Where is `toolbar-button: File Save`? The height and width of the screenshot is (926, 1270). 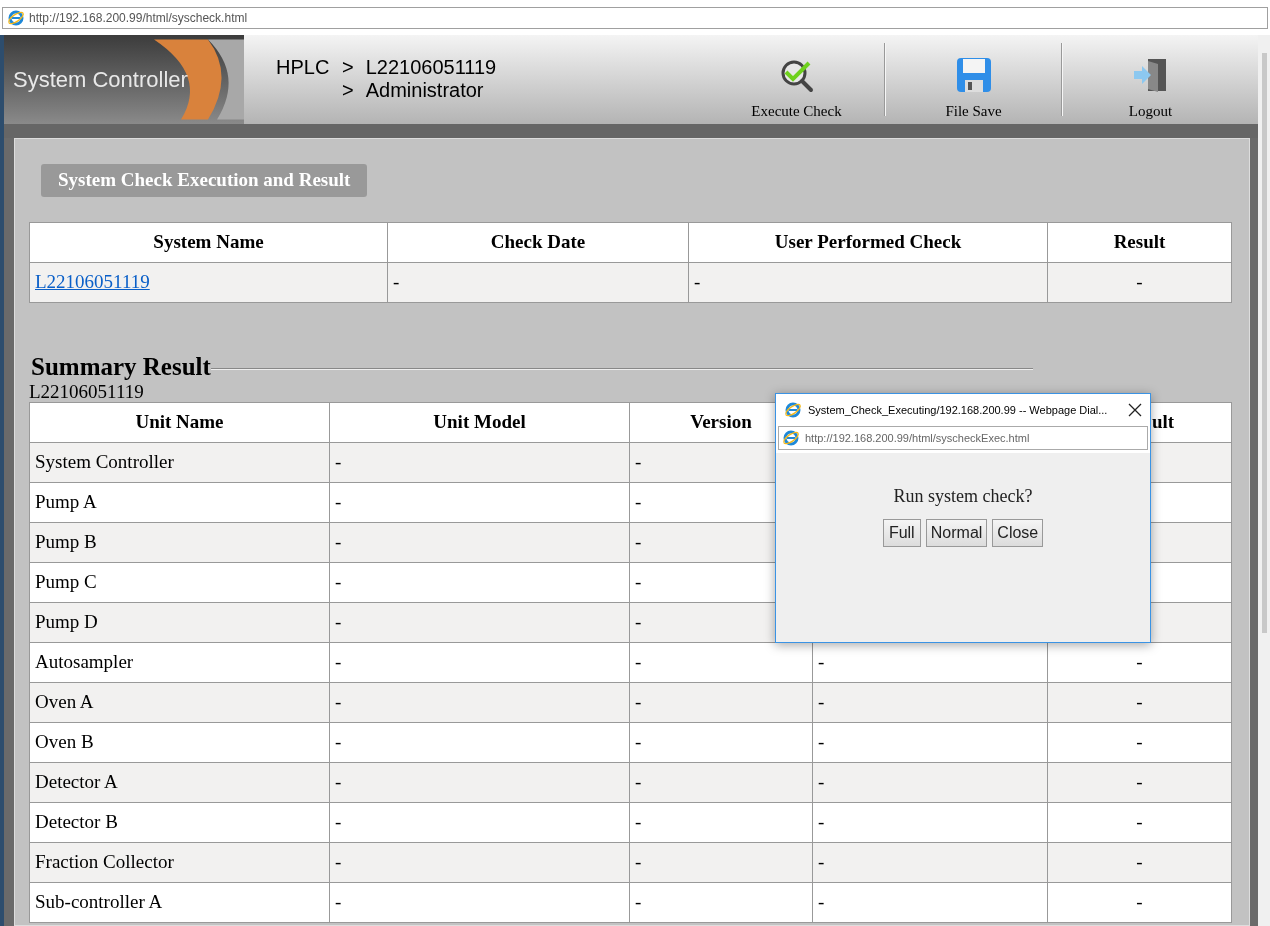
toolbar-button: File Save is located at coordinates (973, 79).